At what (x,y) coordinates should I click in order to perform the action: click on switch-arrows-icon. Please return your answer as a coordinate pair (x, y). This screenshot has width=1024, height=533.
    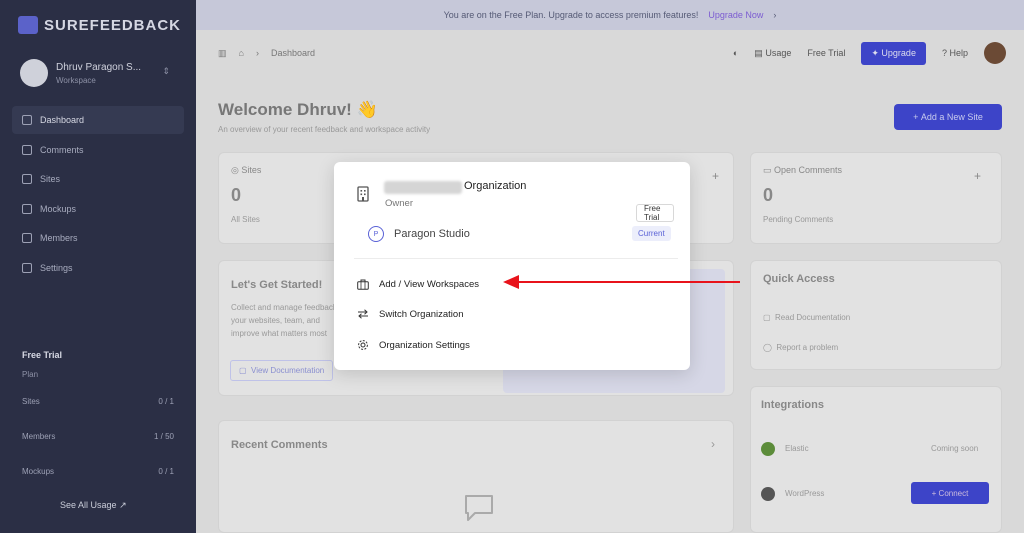
    Looking at the image, I should click on (363, 314).